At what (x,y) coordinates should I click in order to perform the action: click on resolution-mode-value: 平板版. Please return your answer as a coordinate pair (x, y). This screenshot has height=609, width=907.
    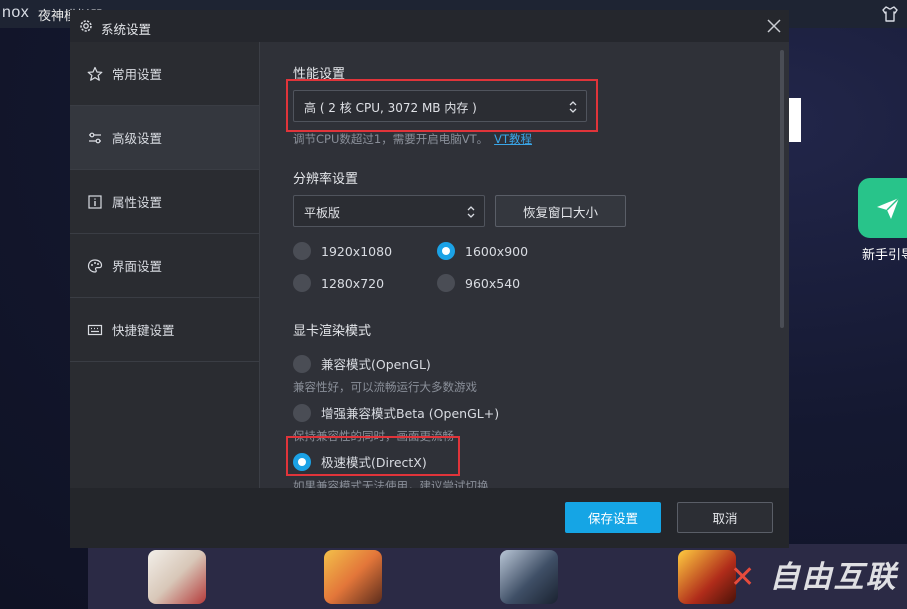
    Looking at the image, I should click on (322, 213).